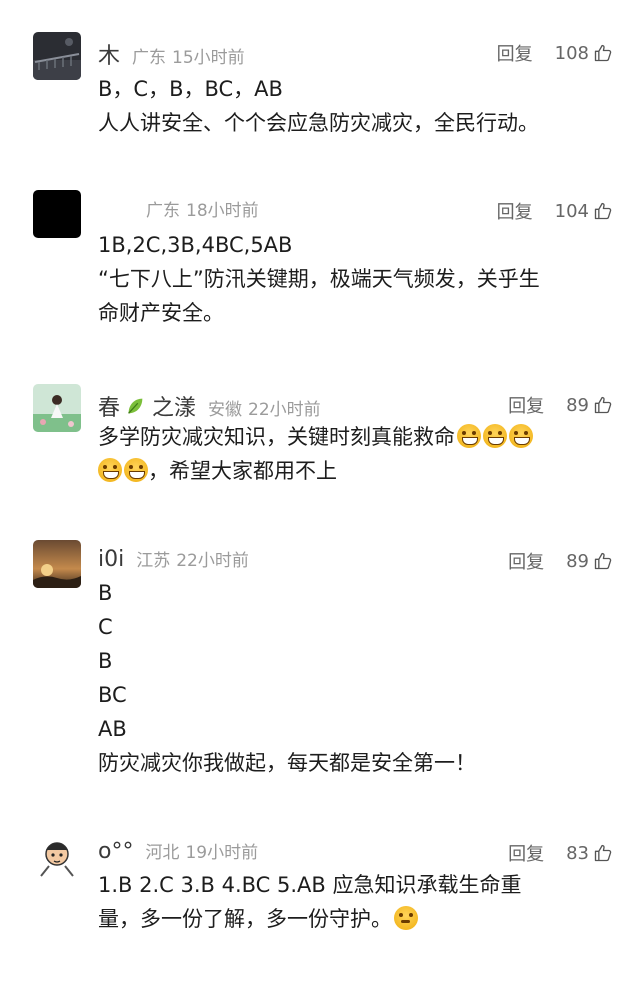  What do you see at coordinates (105, 627) in the screenshot?
I see `comment-text-line: C` at bounding box center [105, 627].